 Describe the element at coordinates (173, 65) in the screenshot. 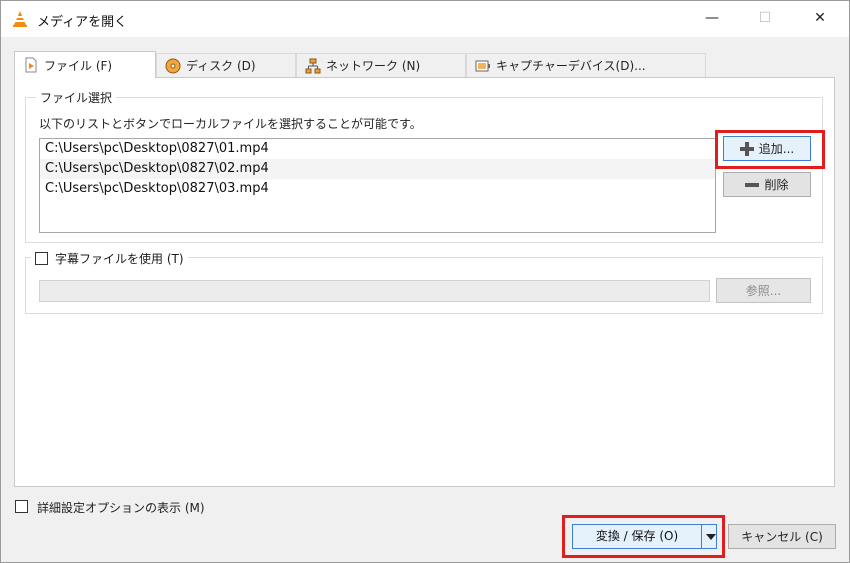

I see `disc-icon` at that location.